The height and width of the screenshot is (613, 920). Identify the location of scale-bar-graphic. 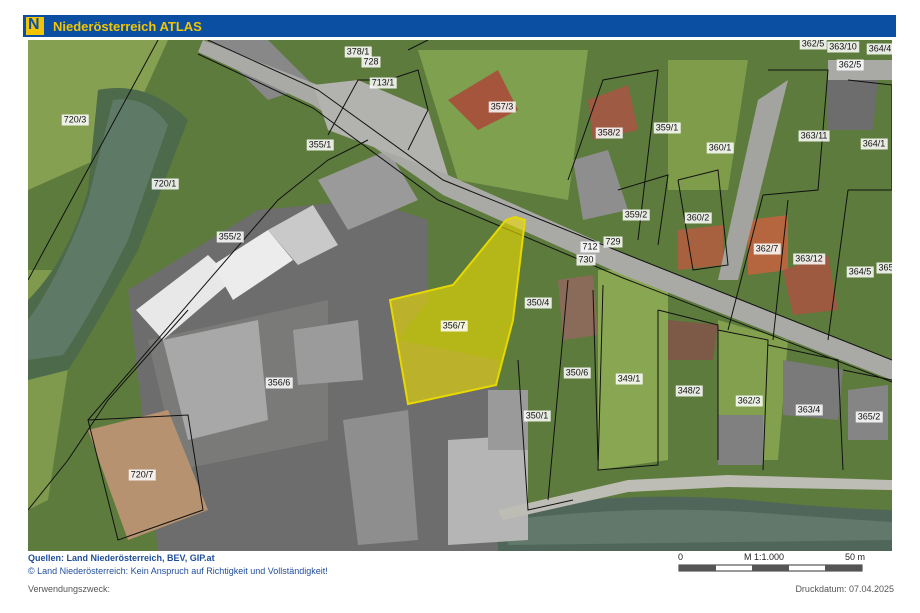
(770, 568).